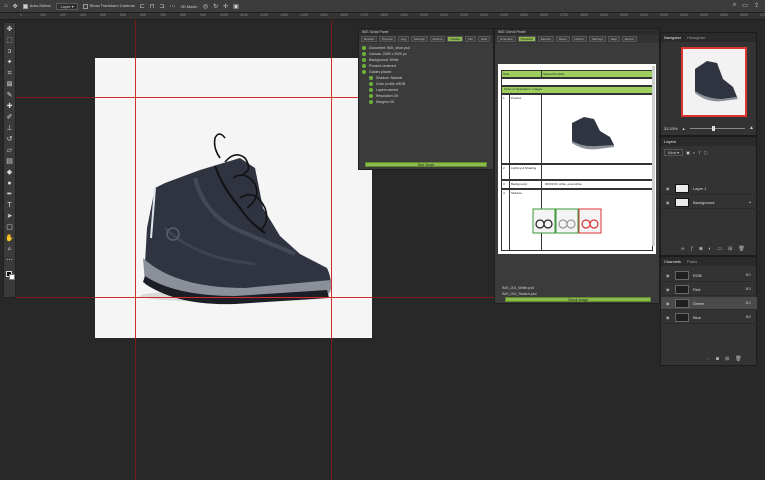 This screenshot has height=480, width=765. What do you see at coordinates (455, 39) in the screenshot?
I see `tab-guides: Guides` at bounding box center [455, 39].